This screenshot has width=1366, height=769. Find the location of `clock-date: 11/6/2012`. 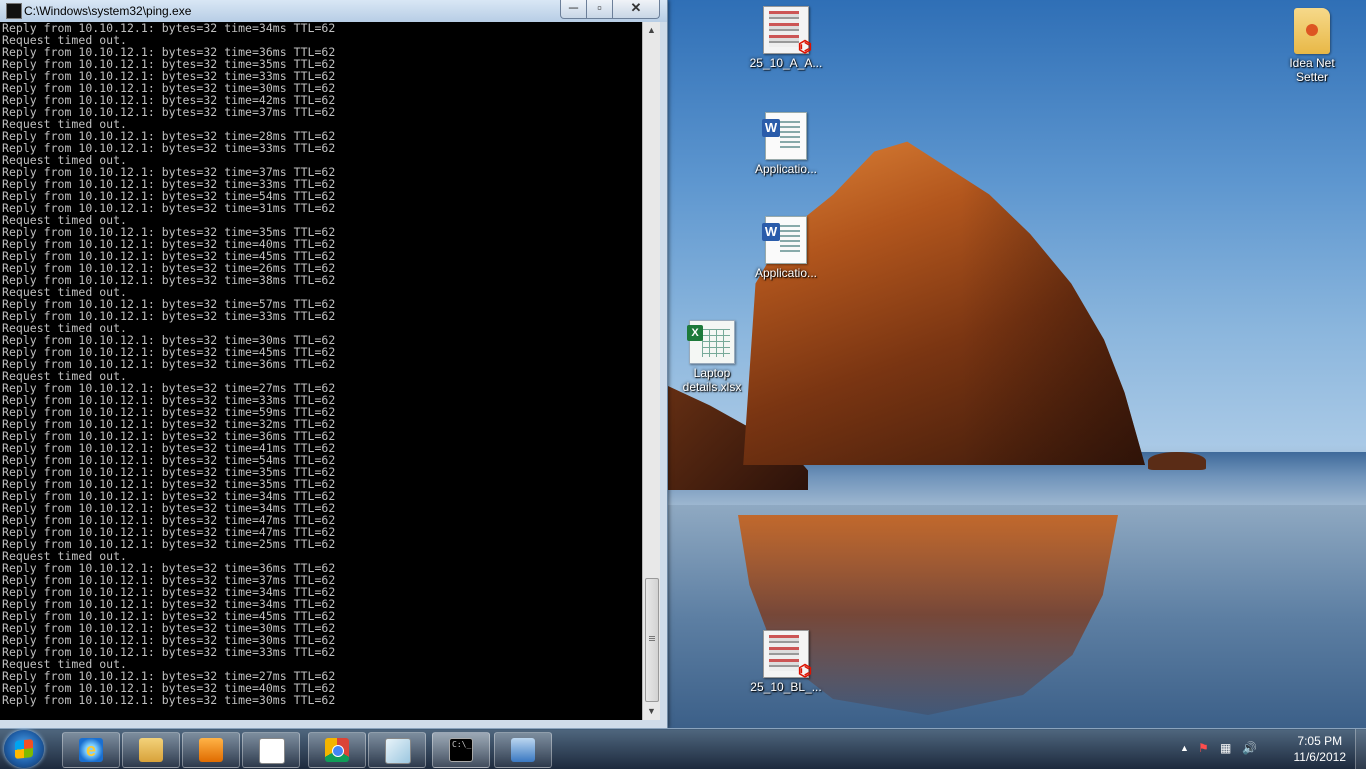

clock-date: 11/6/2012 is located at coordinates (1320, 757).